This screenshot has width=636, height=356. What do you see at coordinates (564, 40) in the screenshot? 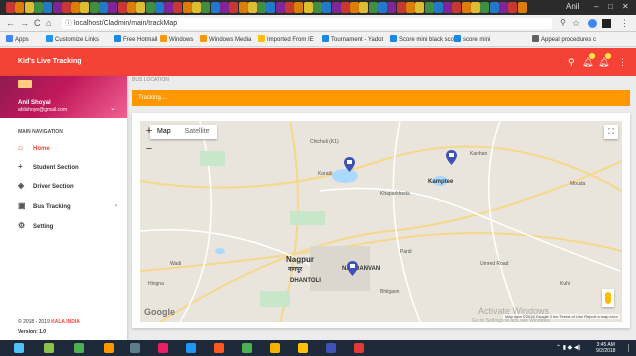
I see `bookmark-item: Appeal procedures c` at bounding box center [564, 40].